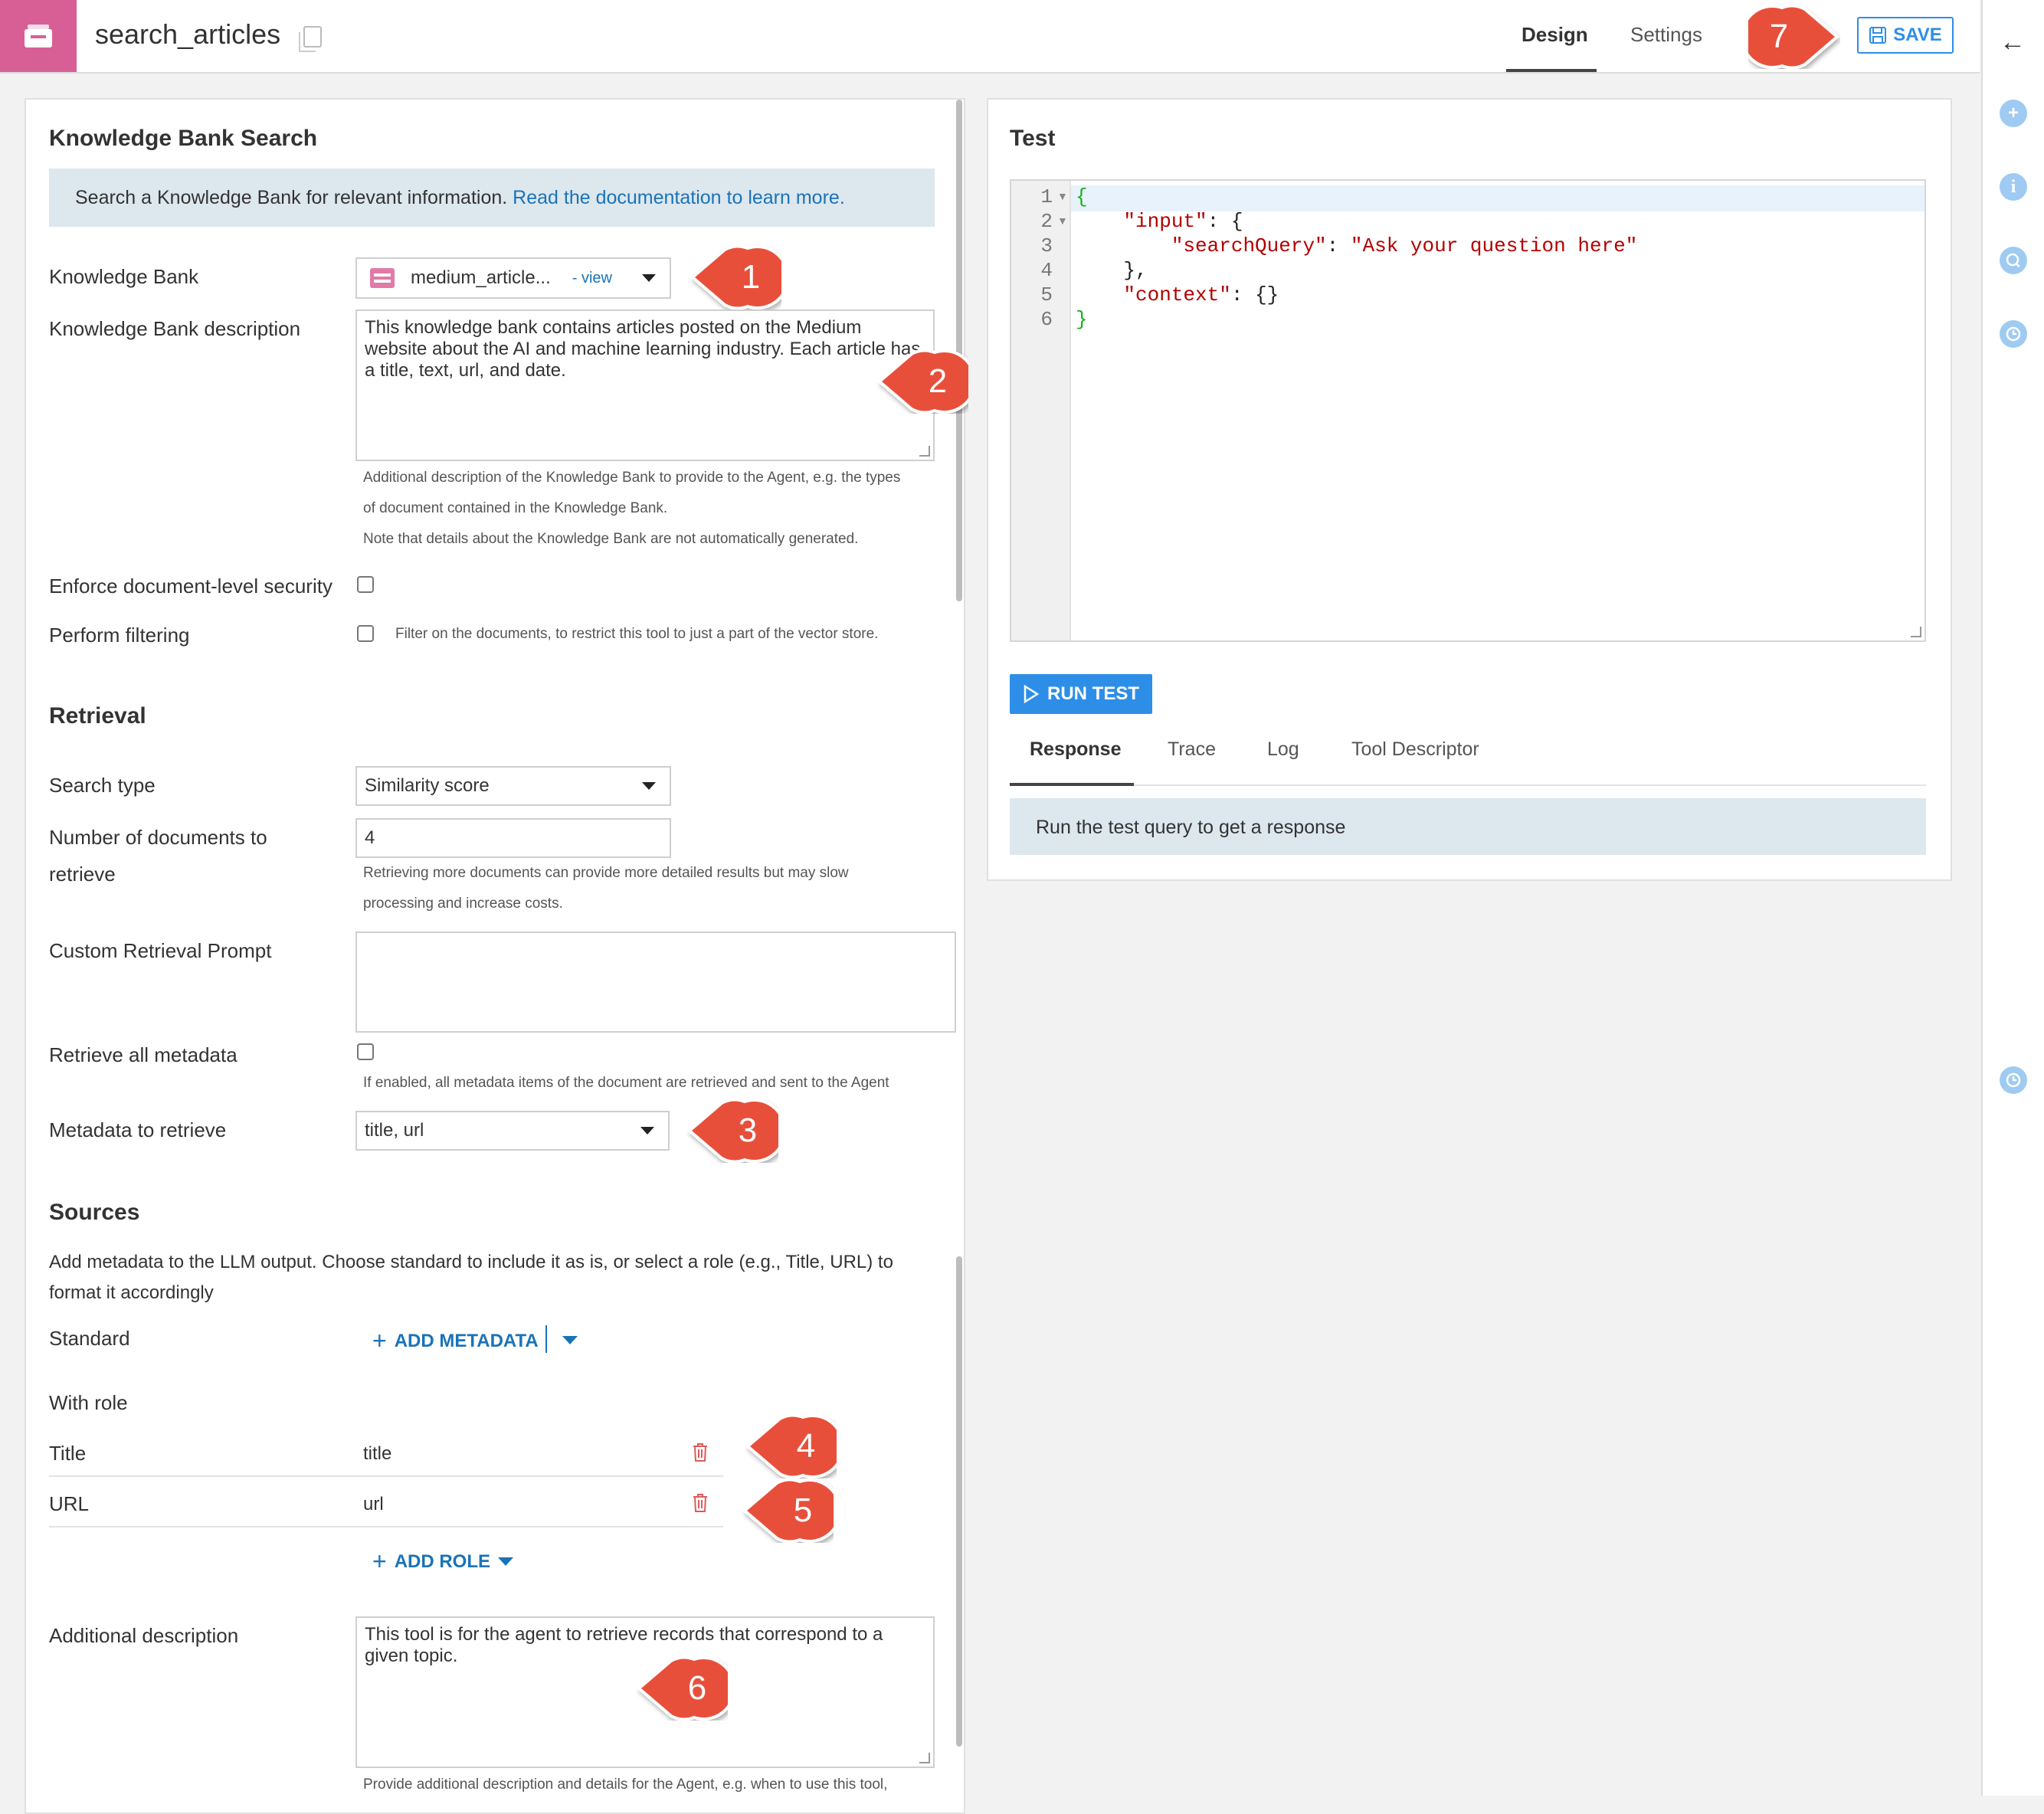 The image size is (2044, 1814). I want to click on security-checkbox, so click(365, 584).